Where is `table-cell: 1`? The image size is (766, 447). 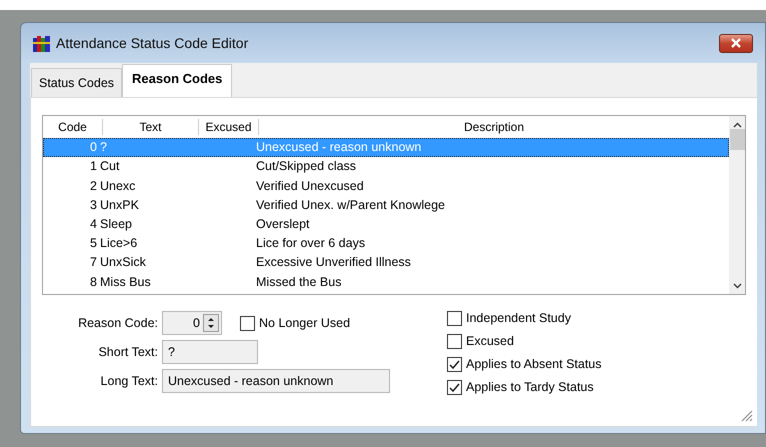
table-cell: 1 is located at coordinates (93, 166).